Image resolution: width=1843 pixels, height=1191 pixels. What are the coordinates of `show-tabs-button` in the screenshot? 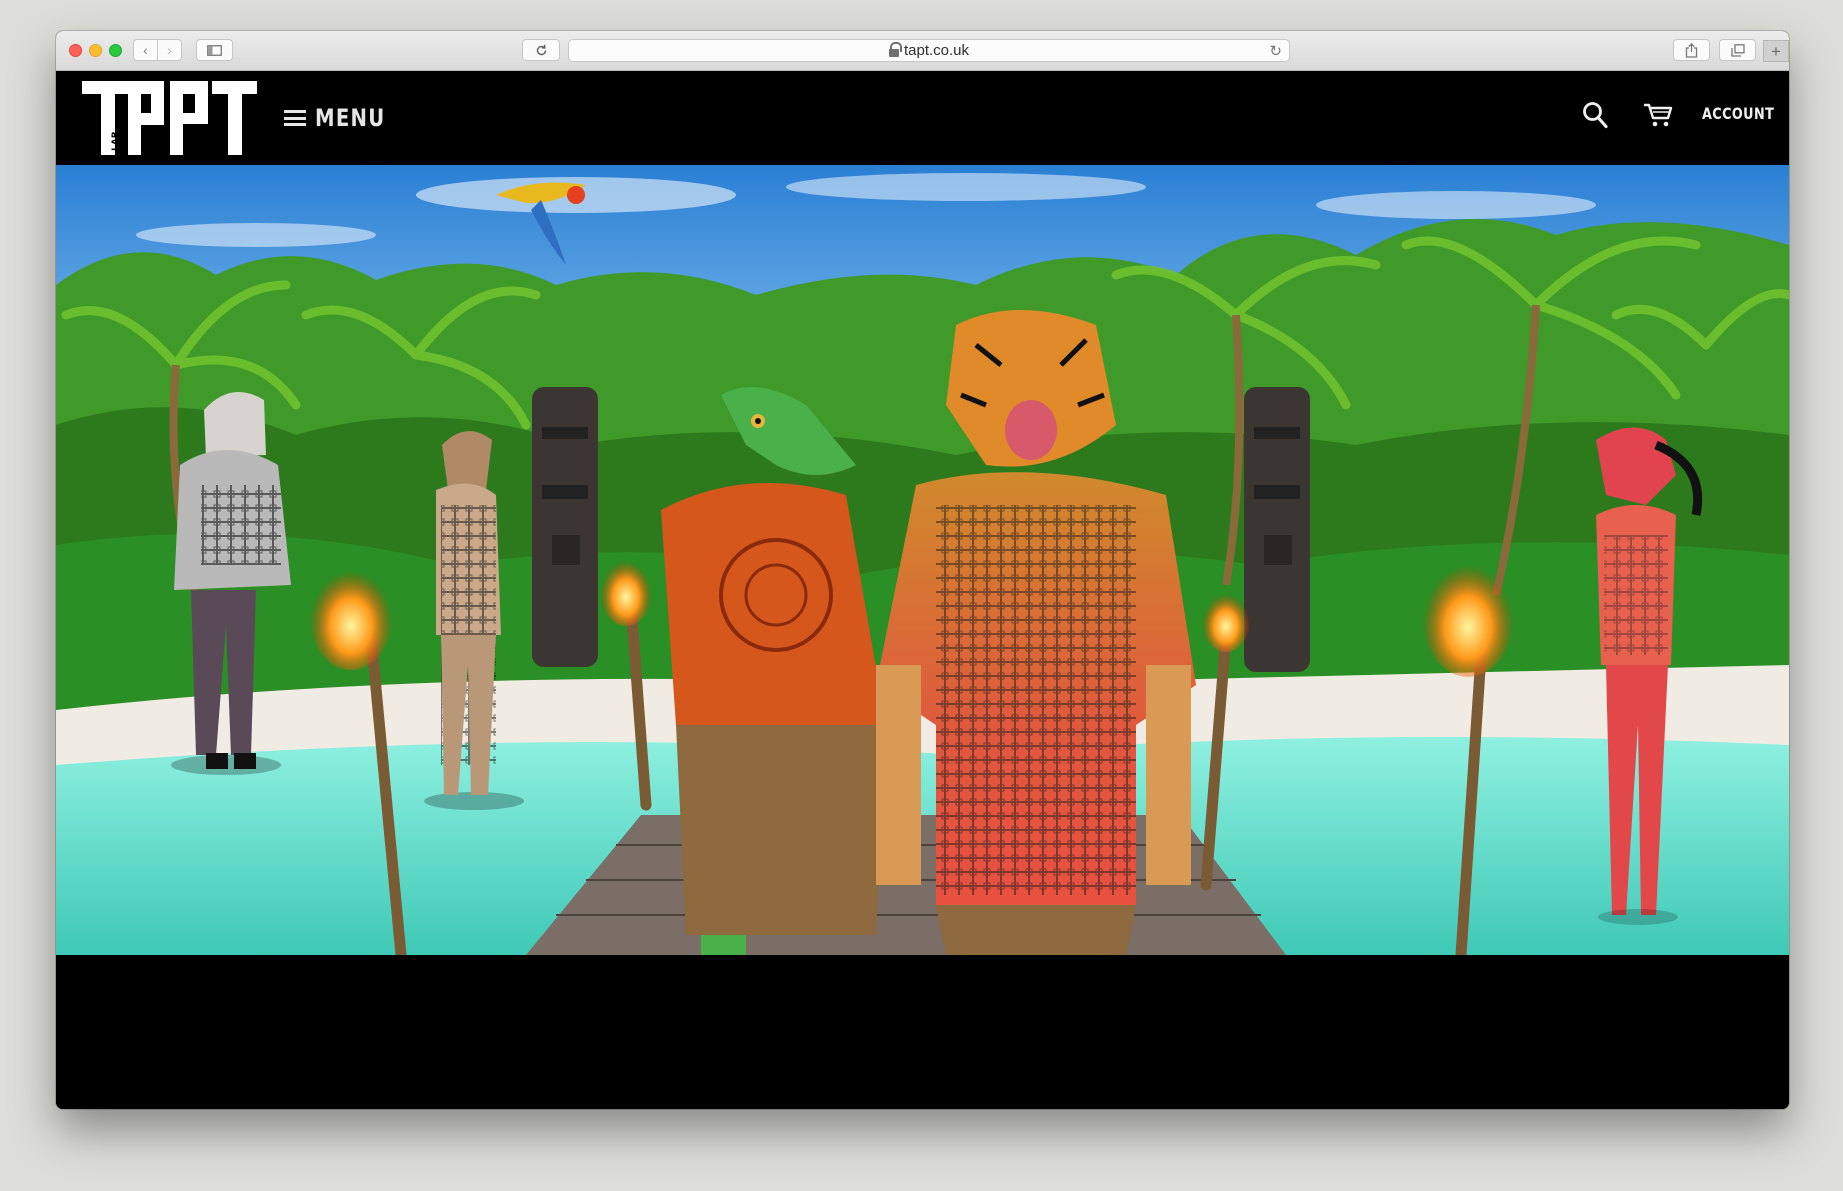 It's located at (1737, 50).